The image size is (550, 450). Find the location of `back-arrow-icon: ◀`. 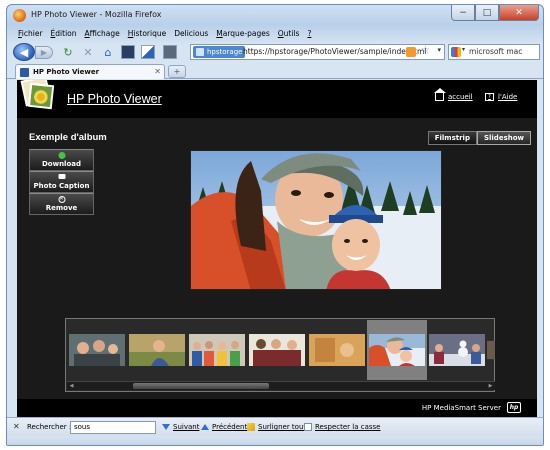

back-arrow-icon: ◀ is located at coordinates (24, 52).